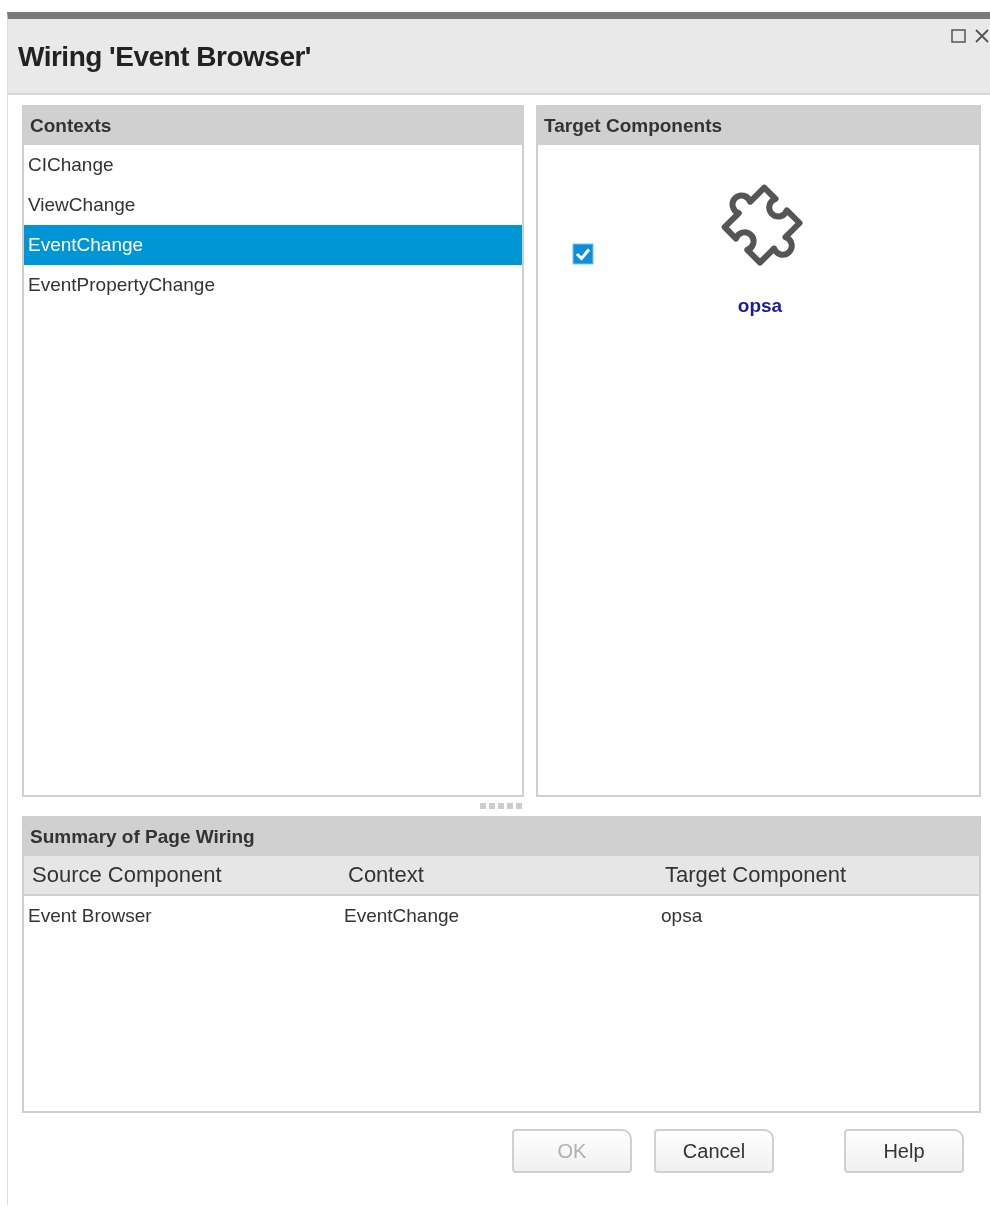 The image size is (990, 1207). Describe the element at coordinates (583, 254) in the screenshot. I see `checkbox` at that location.